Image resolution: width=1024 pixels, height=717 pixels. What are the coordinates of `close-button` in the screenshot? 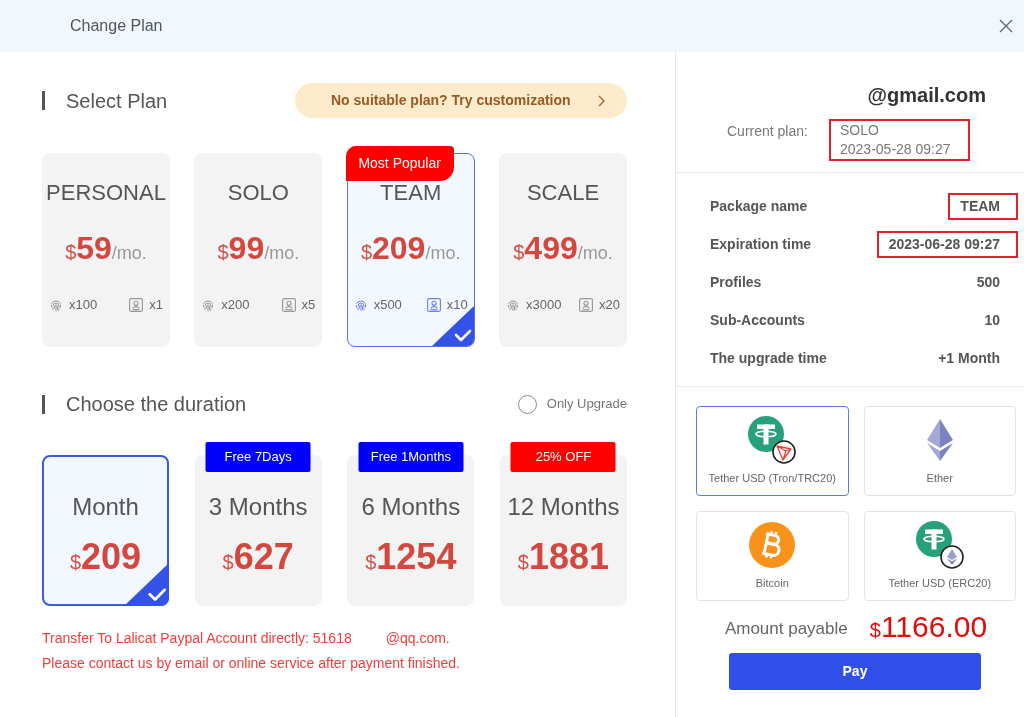 It's located at (1006, 26).